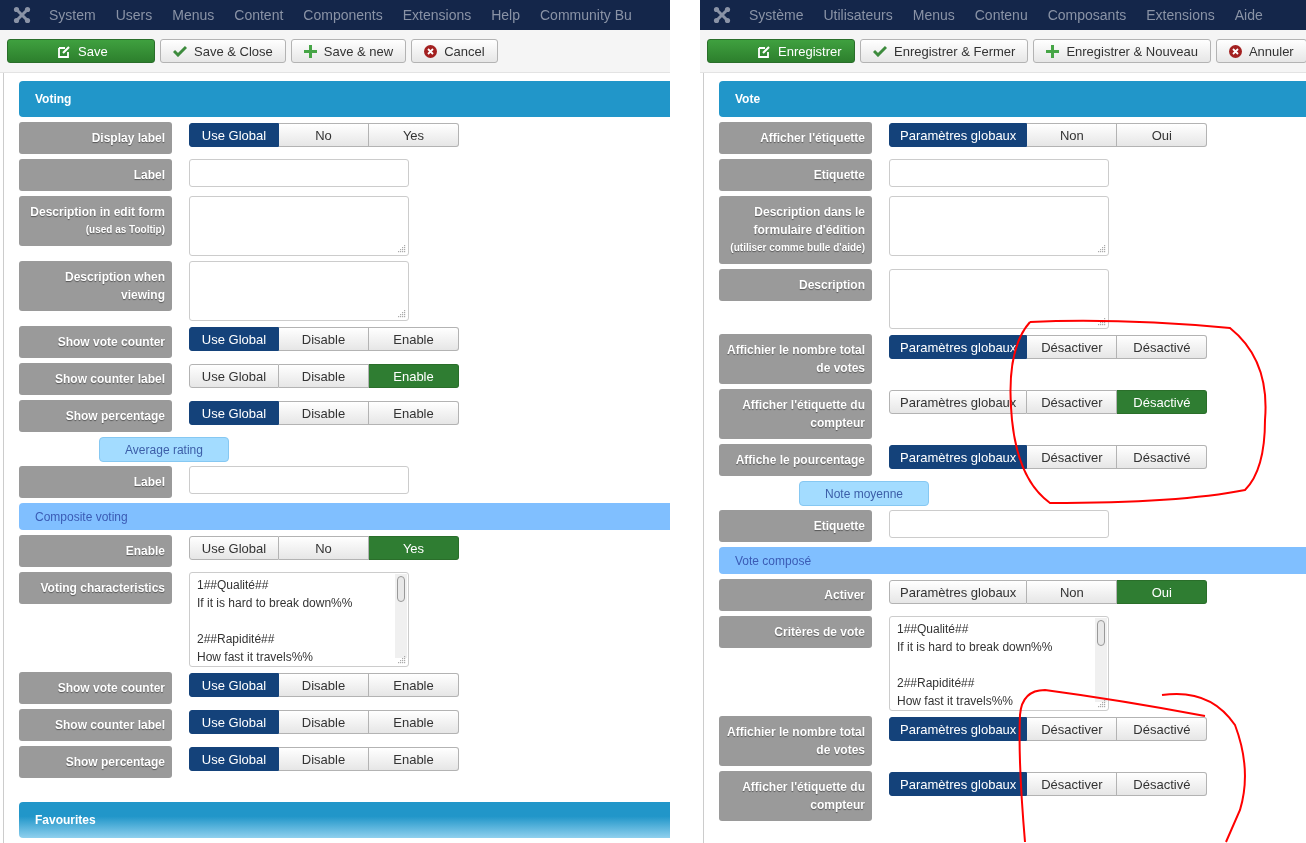  I want to click on field-label: Show percentage, so click(95, 416).